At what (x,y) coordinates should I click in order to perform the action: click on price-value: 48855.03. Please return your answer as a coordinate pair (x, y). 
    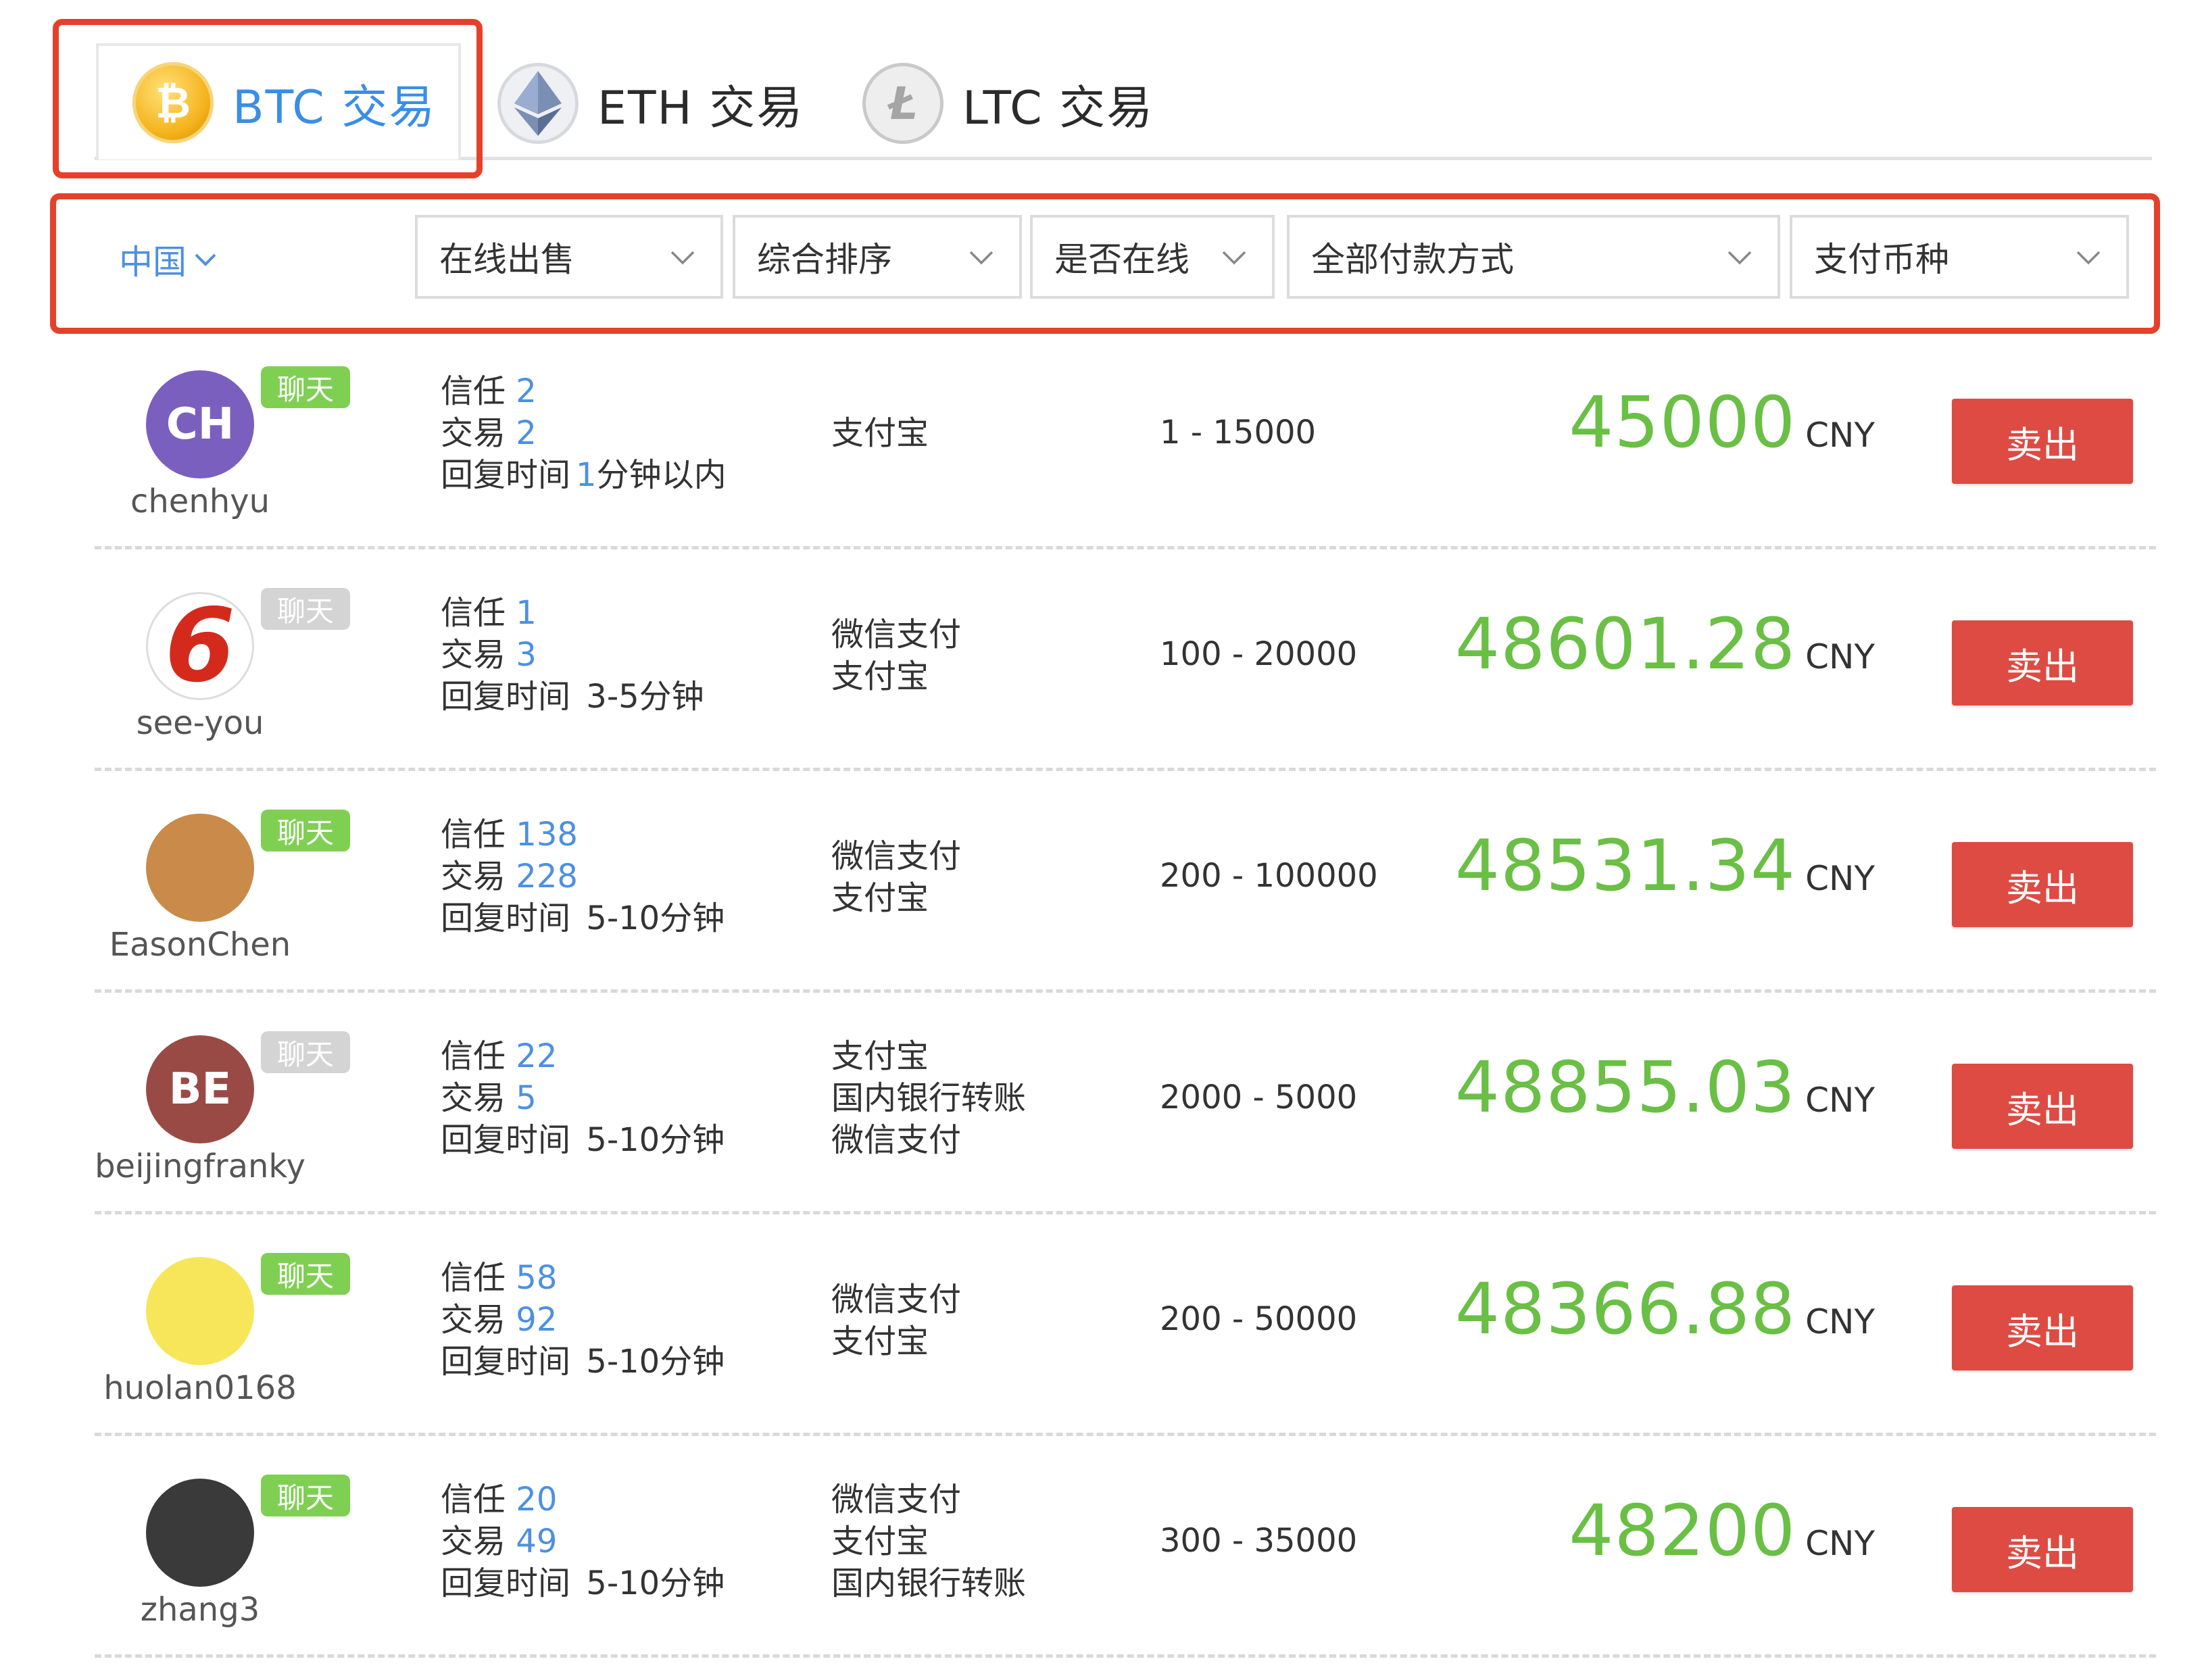
    Looking at the image, I should click on (1625, 1088).